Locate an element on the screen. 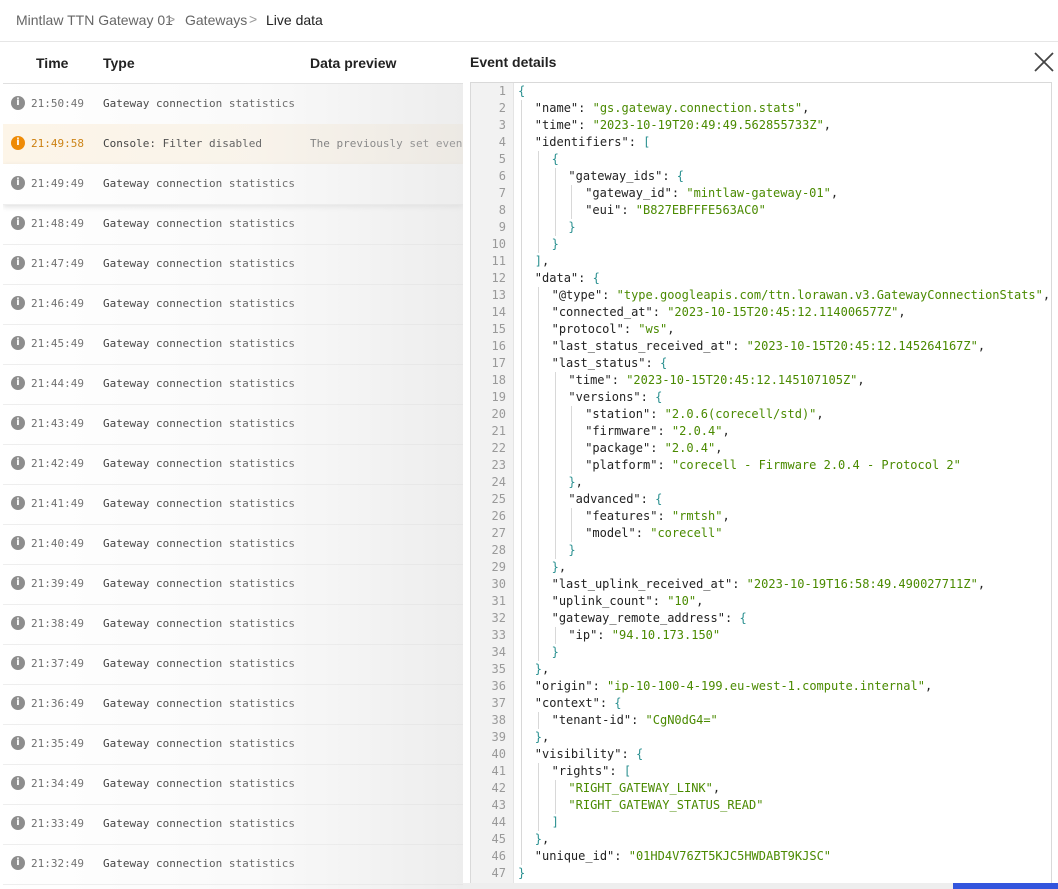 This screenshot has height=889, width=1058. table-row: i 21:47:49 Gateway connection statistics is located at coordinates (233, 264).